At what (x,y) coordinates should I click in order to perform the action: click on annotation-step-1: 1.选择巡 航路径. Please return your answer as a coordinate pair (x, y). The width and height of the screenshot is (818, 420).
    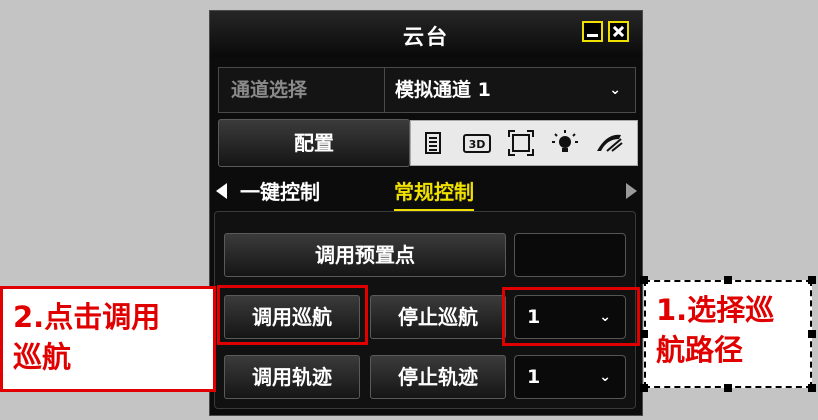
    Looking at the image, I should click on (728, 334).